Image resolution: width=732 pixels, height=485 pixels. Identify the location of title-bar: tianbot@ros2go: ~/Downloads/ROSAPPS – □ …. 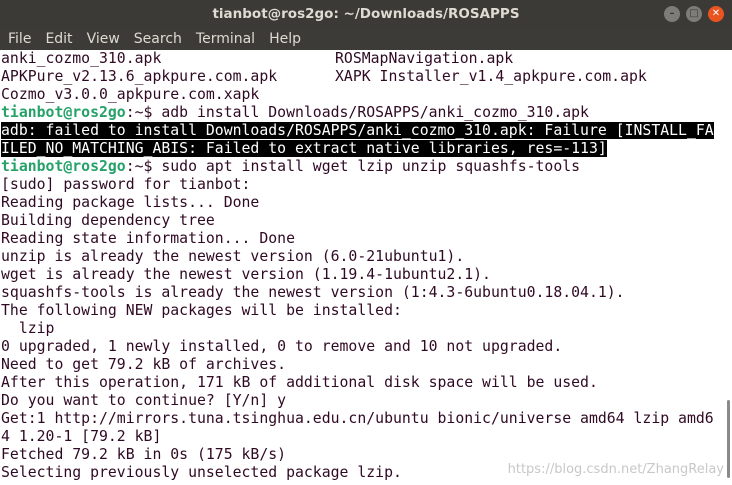
(366, 14).